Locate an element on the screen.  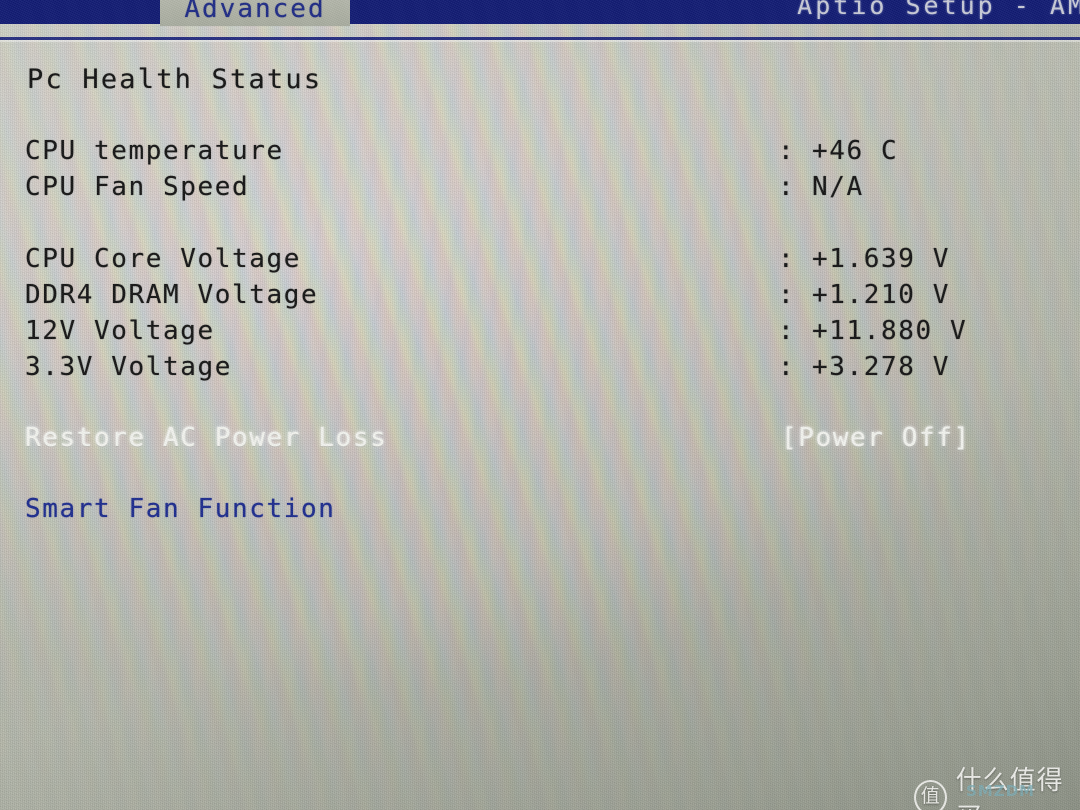
row-label: 3.3V Voltage is located at coordinates (129, 367).